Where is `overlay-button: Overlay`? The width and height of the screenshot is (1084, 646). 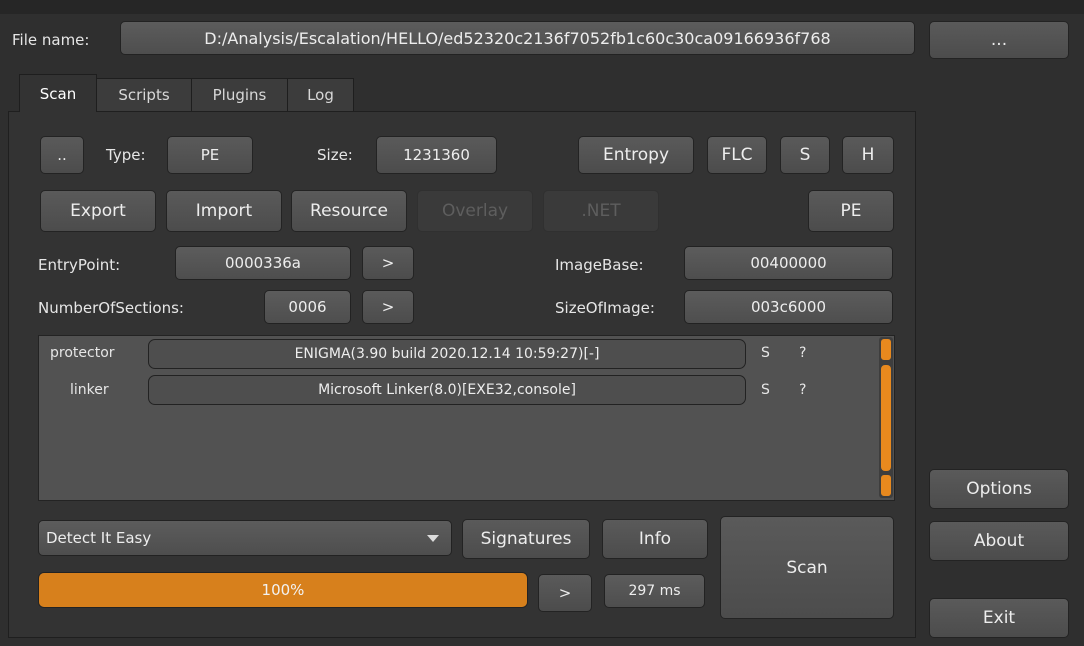
overlay-button: Overlay is located at coordinates (475, 211).